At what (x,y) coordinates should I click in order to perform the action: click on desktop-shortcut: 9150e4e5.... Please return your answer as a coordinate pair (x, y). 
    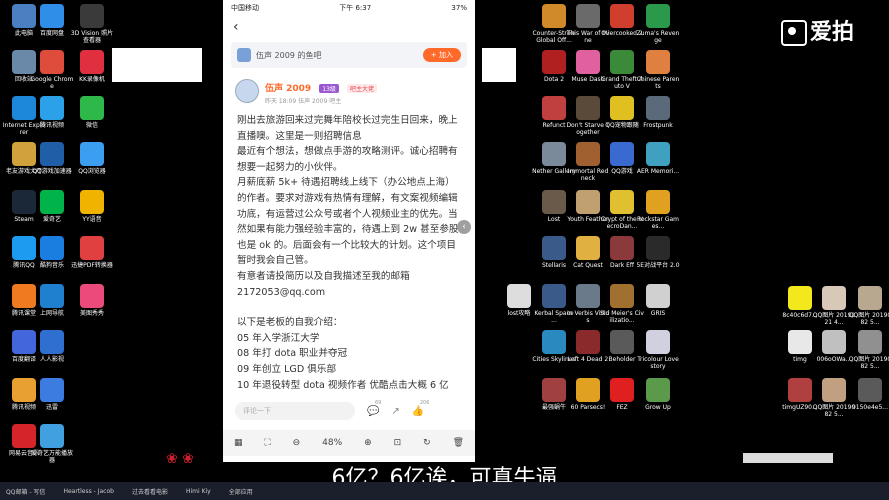
    Looking at the image, I should click on (868, 394).